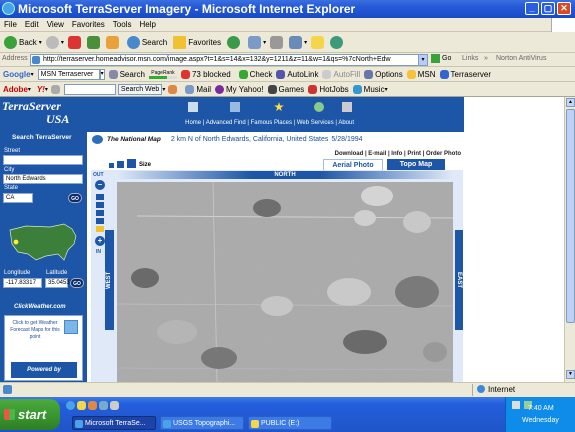 This screenshot has width=575, height=432. I want to click on games-button: Games, so click(285, 89).